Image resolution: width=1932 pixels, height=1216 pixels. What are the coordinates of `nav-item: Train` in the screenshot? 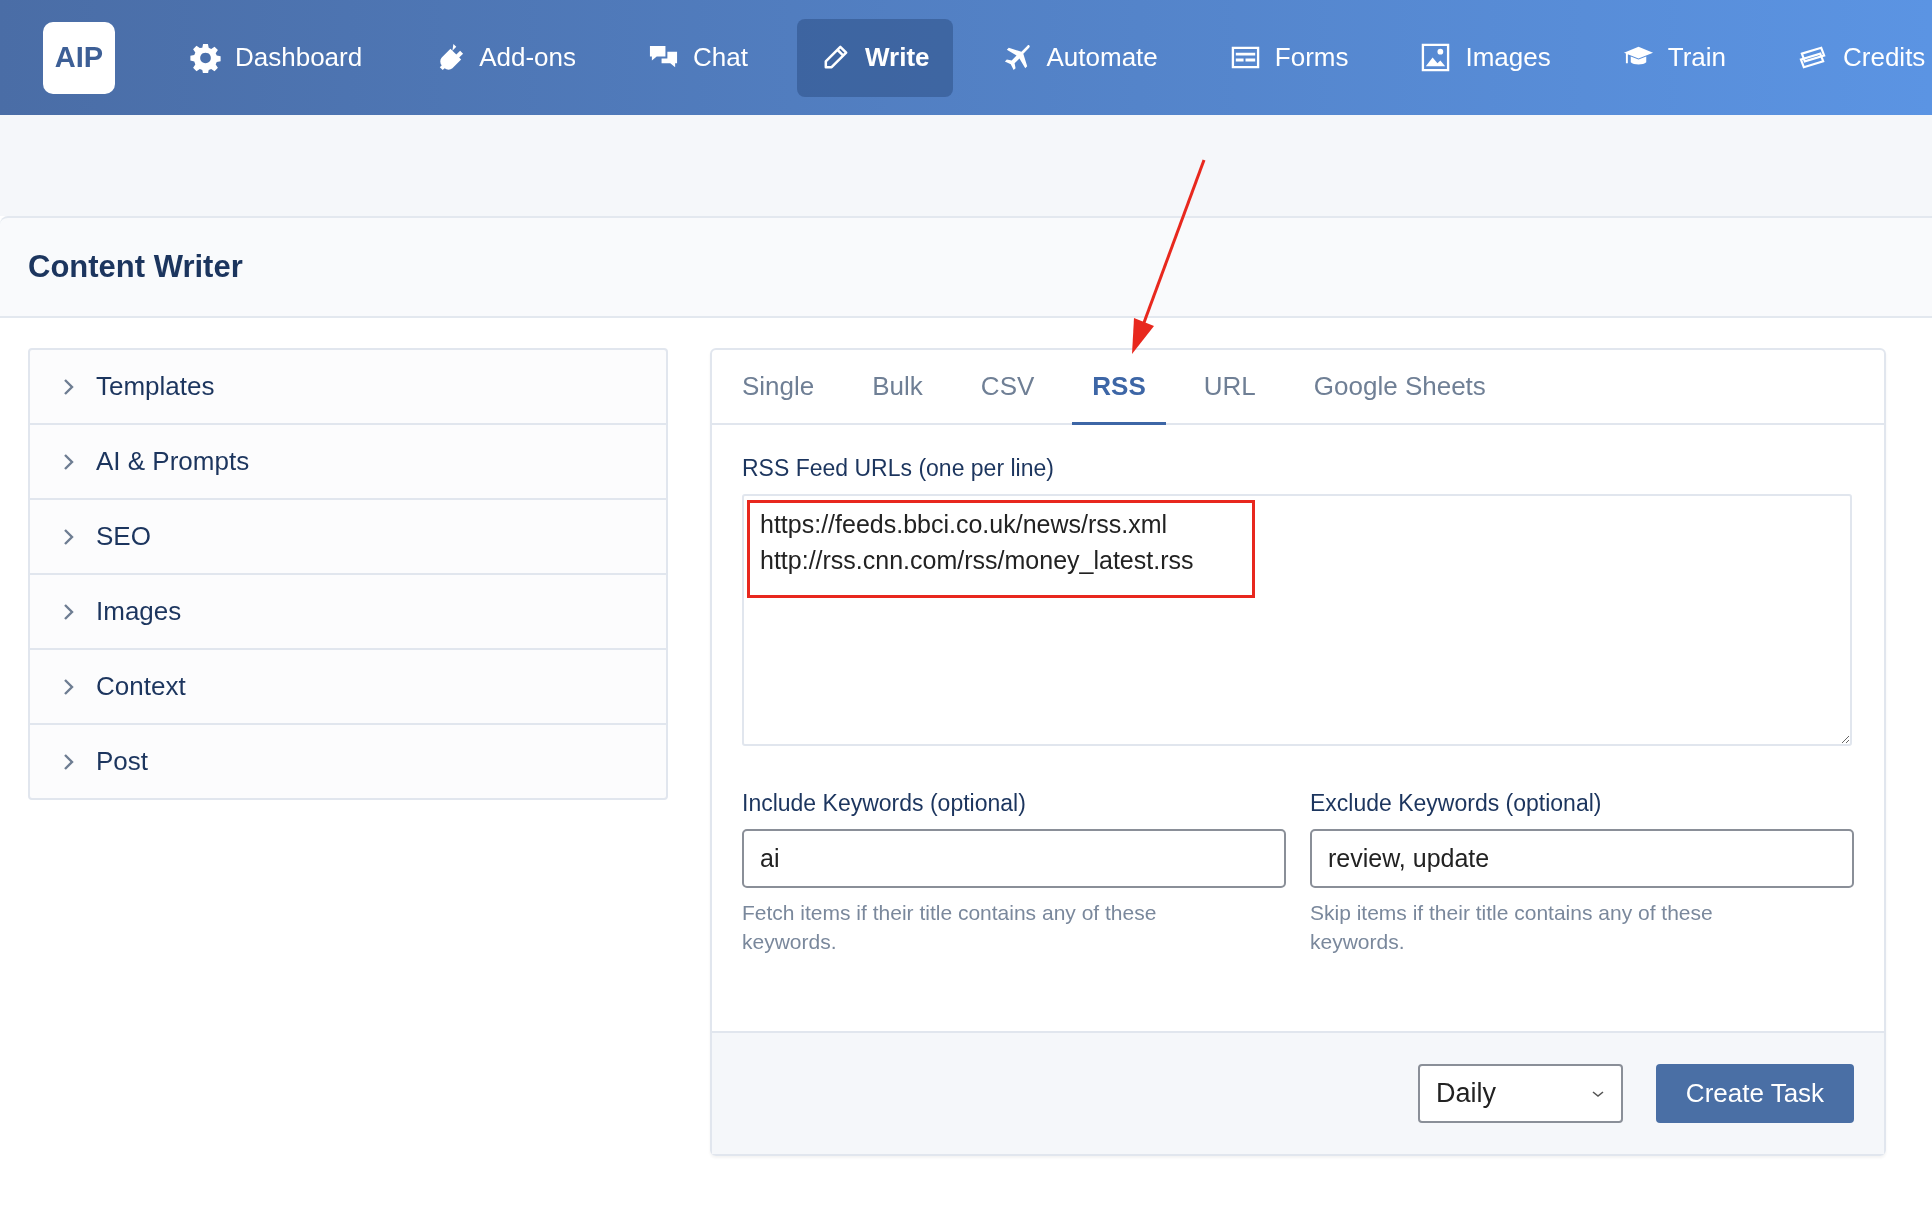 It's located at (1674, 57).